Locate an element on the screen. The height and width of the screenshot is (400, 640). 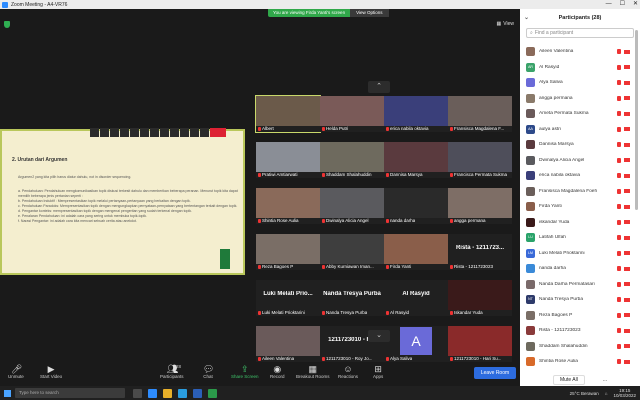
panel-header: ⌄ Participants (28) is located at coordinates (580, 17).